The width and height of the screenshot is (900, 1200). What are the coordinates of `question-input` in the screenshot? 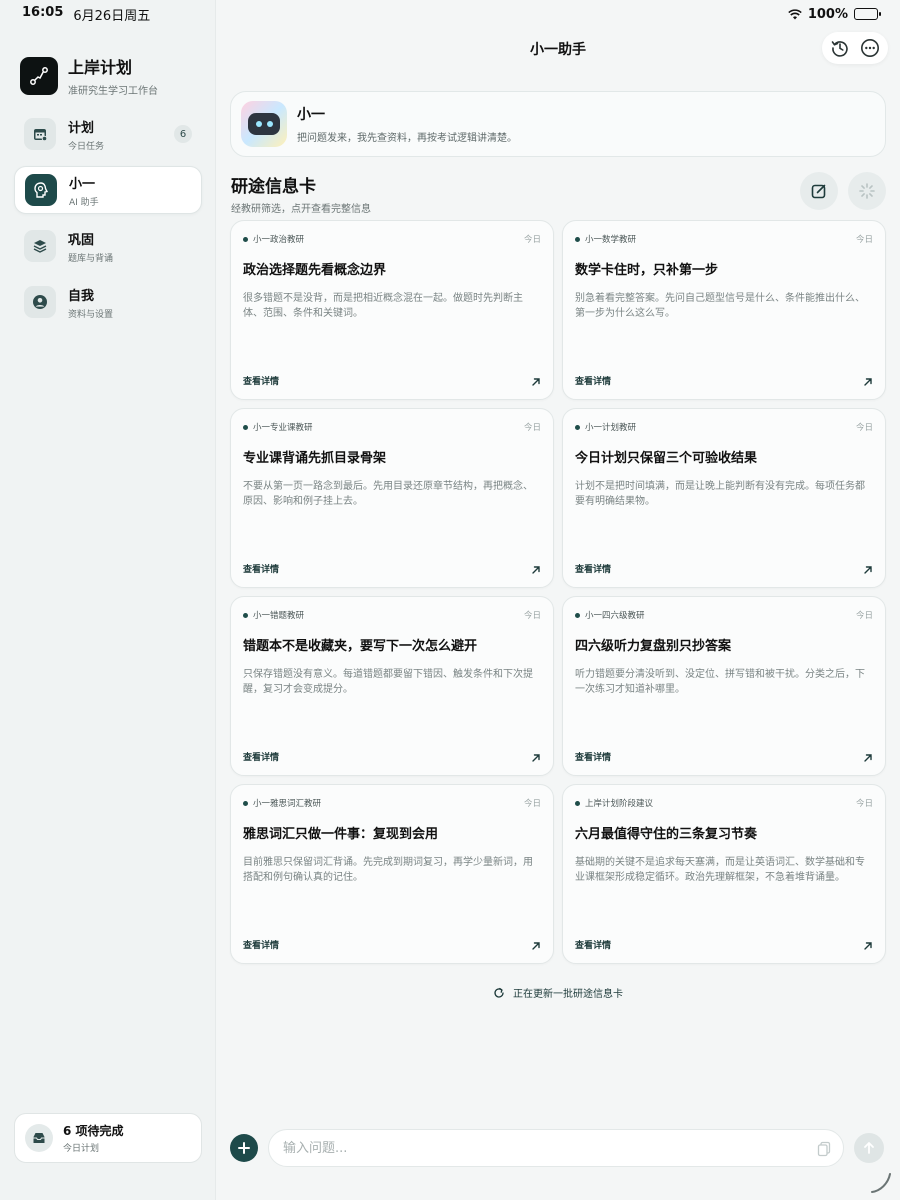 It's located at (556, 1148).